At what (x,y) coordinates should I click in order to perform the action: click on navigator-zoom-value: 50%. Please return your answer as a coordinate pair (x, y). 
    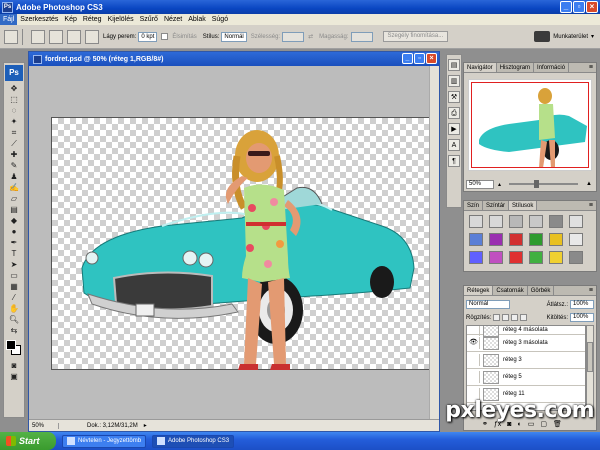
    Looking at the image, I should click on (480, 184).